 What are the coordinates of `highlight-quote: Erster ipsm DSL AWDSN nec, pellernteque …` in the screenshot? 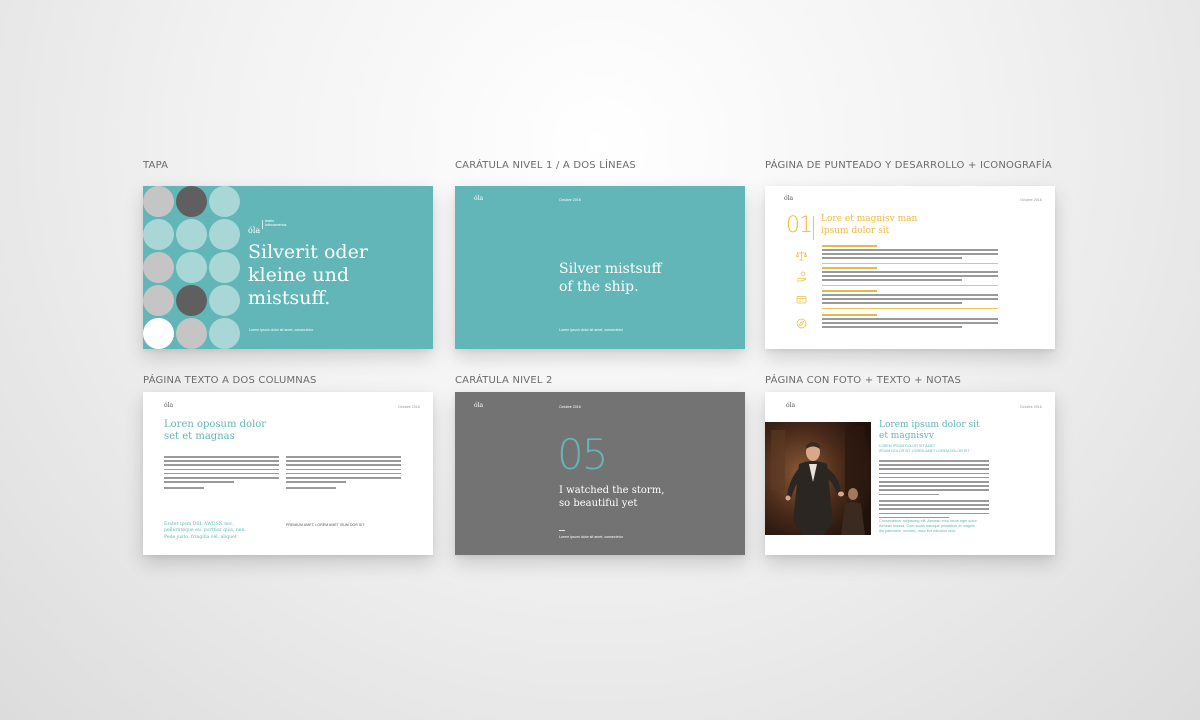 It's located at (205, 531).